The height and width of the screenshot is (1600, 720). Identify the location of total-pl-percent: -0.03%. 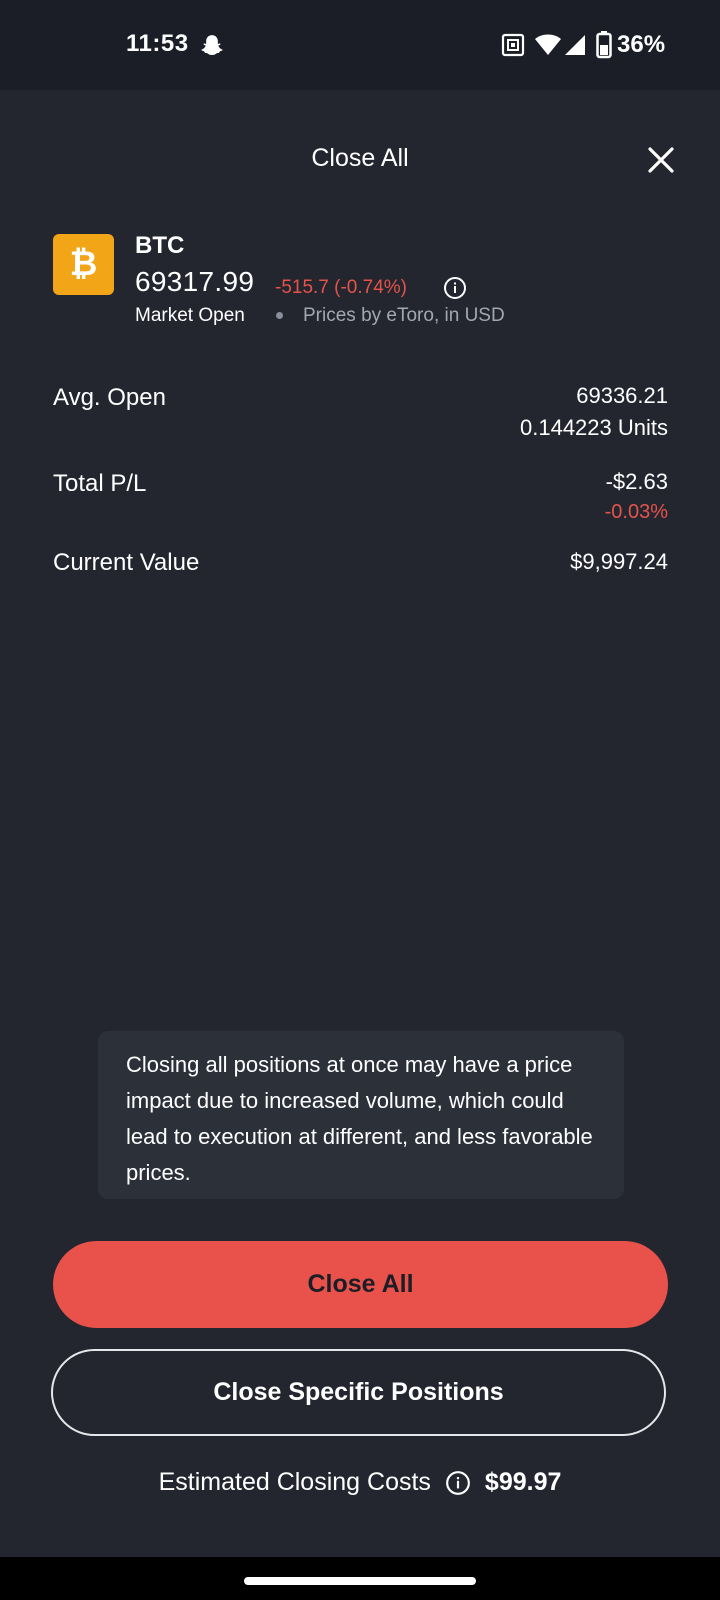
(636, 512).